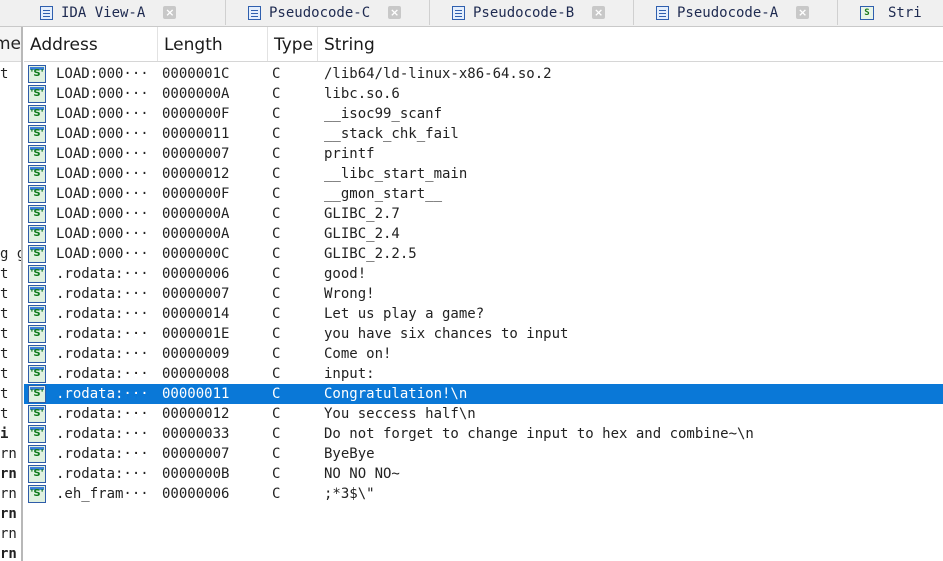 Image resolution: width=943 pixels, height=561 pixels. Describe the element at coordinates (196, 334) in the screenshot. I see `cell-length: 0000001E` at that location.